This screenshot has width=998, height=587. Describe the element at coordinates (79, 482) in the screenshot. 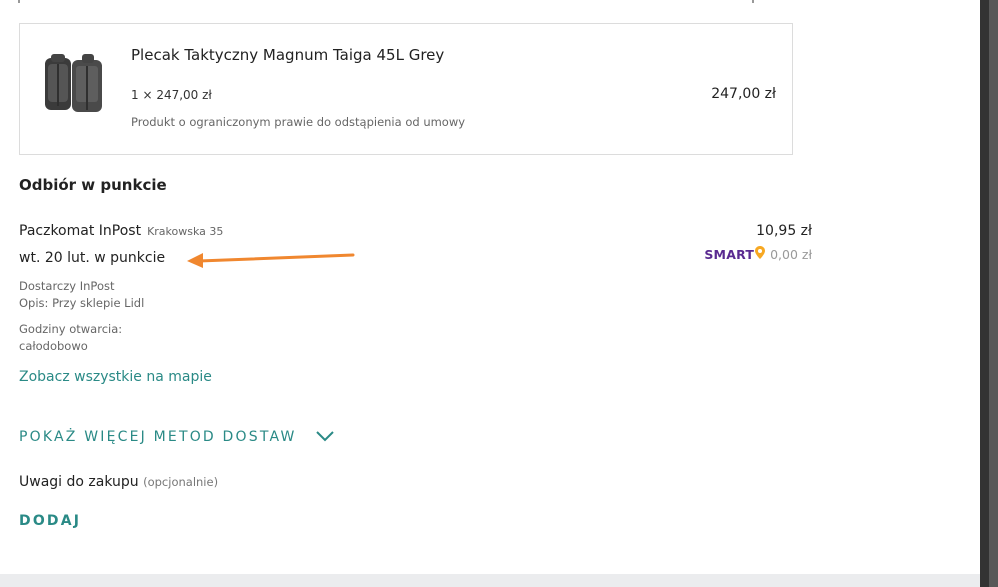

I see `remarks-label: Uwagi do zakupu` at that location.